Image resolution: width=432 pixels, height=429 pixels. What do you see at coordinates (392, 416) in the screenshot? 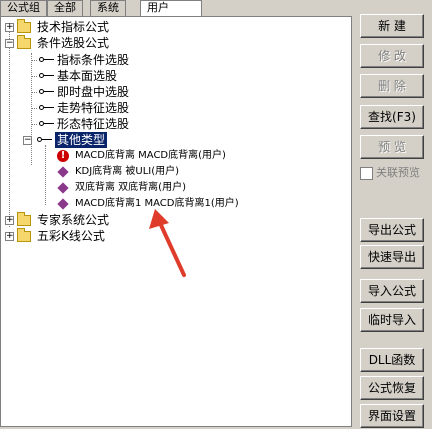
I see `ui-settings-button: 界面设置` at bounding box center [392, 416].